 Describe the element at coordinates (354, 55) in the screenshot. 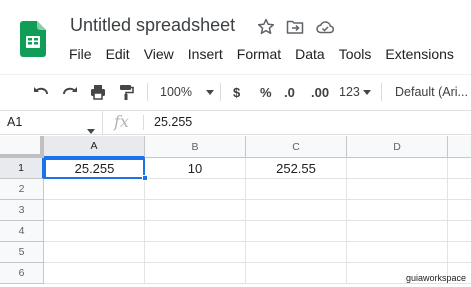

I see `menu-tools: Tools` at that location.